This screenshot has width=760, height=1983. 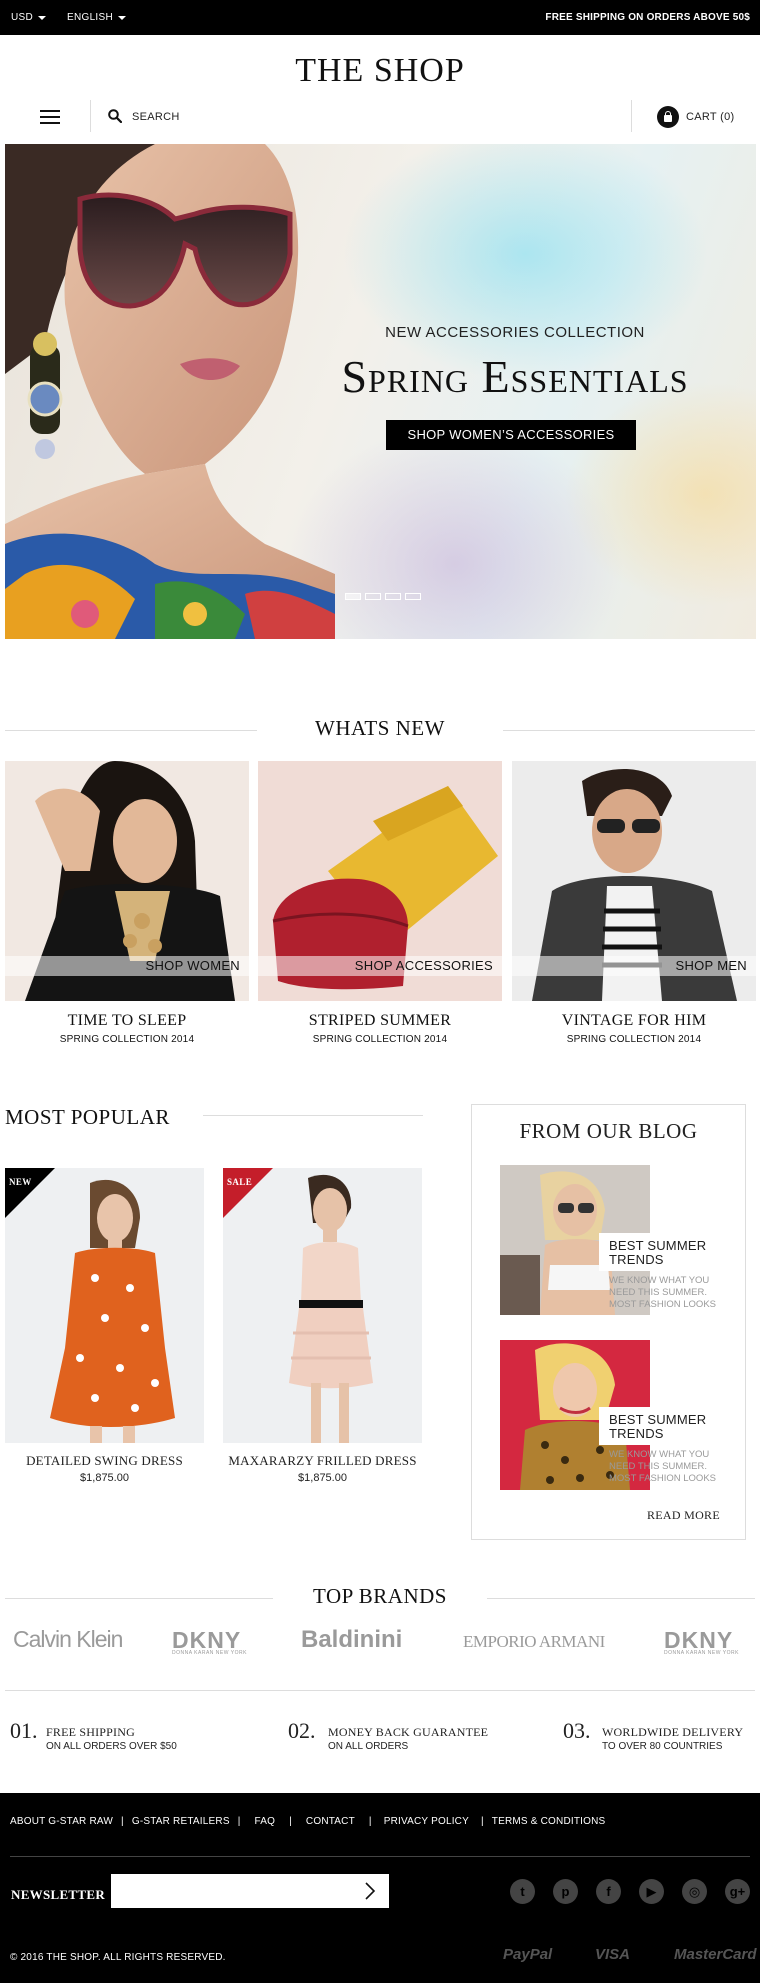 I want to click on paypal-logo: PayPal, so click(x=528, y=1954).